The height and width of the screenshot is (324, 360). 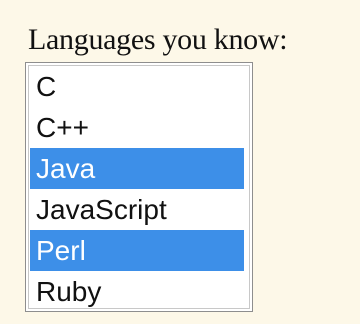 I want to click on option-perl: Perl, so click(x=137, y=250).